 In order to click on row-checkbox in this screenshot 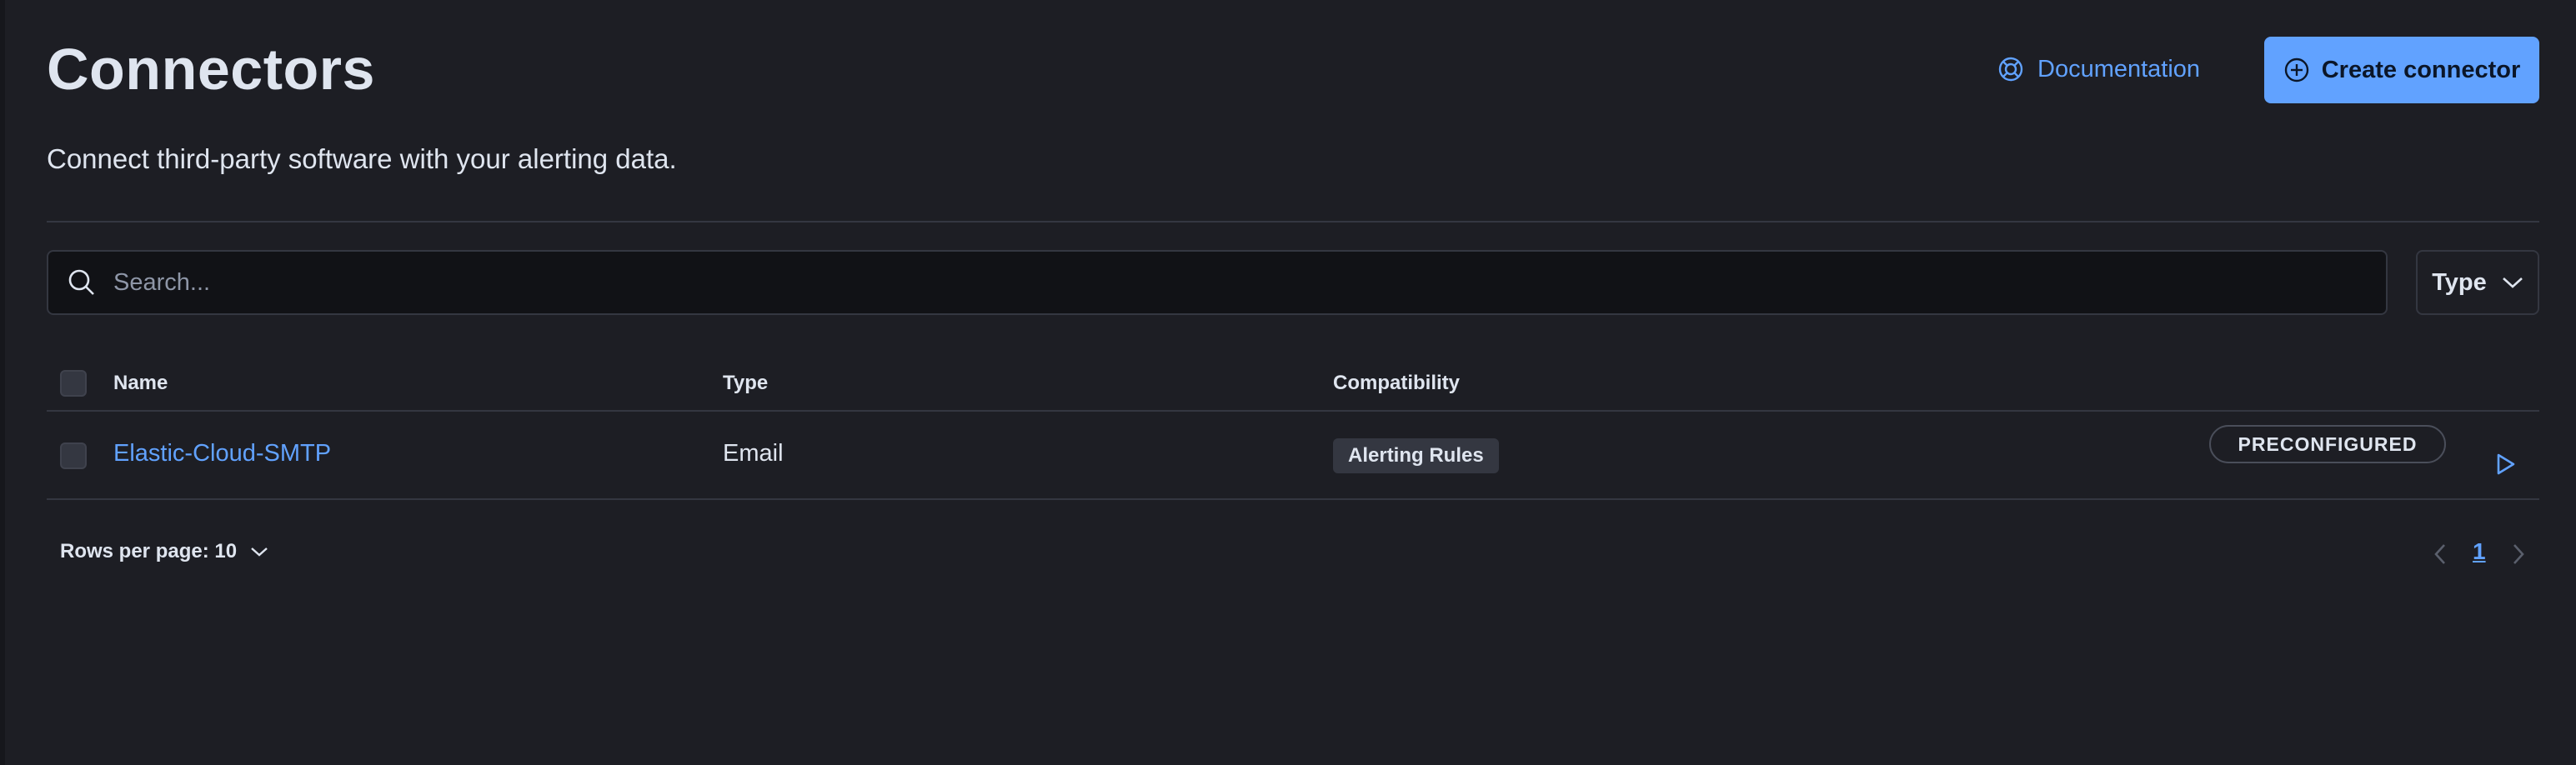, I will do `click(73, 456)`.